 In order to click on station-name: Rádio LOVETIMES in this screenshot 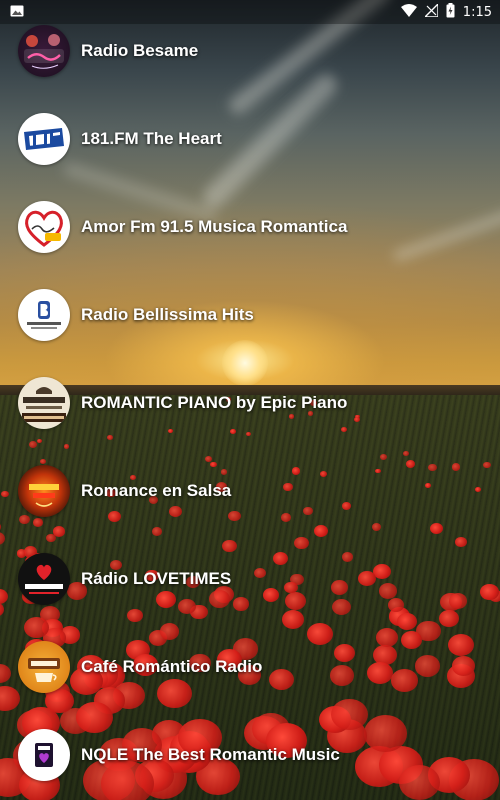, I will do `click(156, 578)`.